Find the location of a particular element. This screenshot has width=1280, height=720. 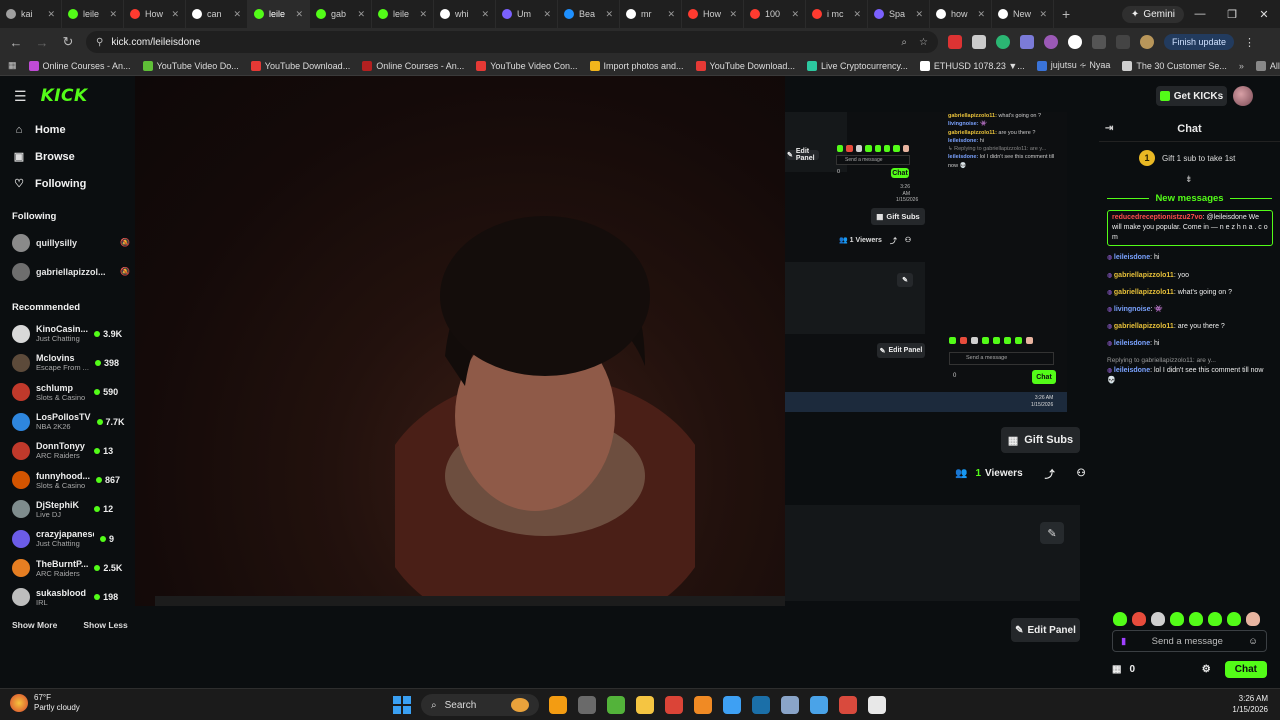

collapse-chat-icon: ⇥ is located at coordinates (1109, 128).